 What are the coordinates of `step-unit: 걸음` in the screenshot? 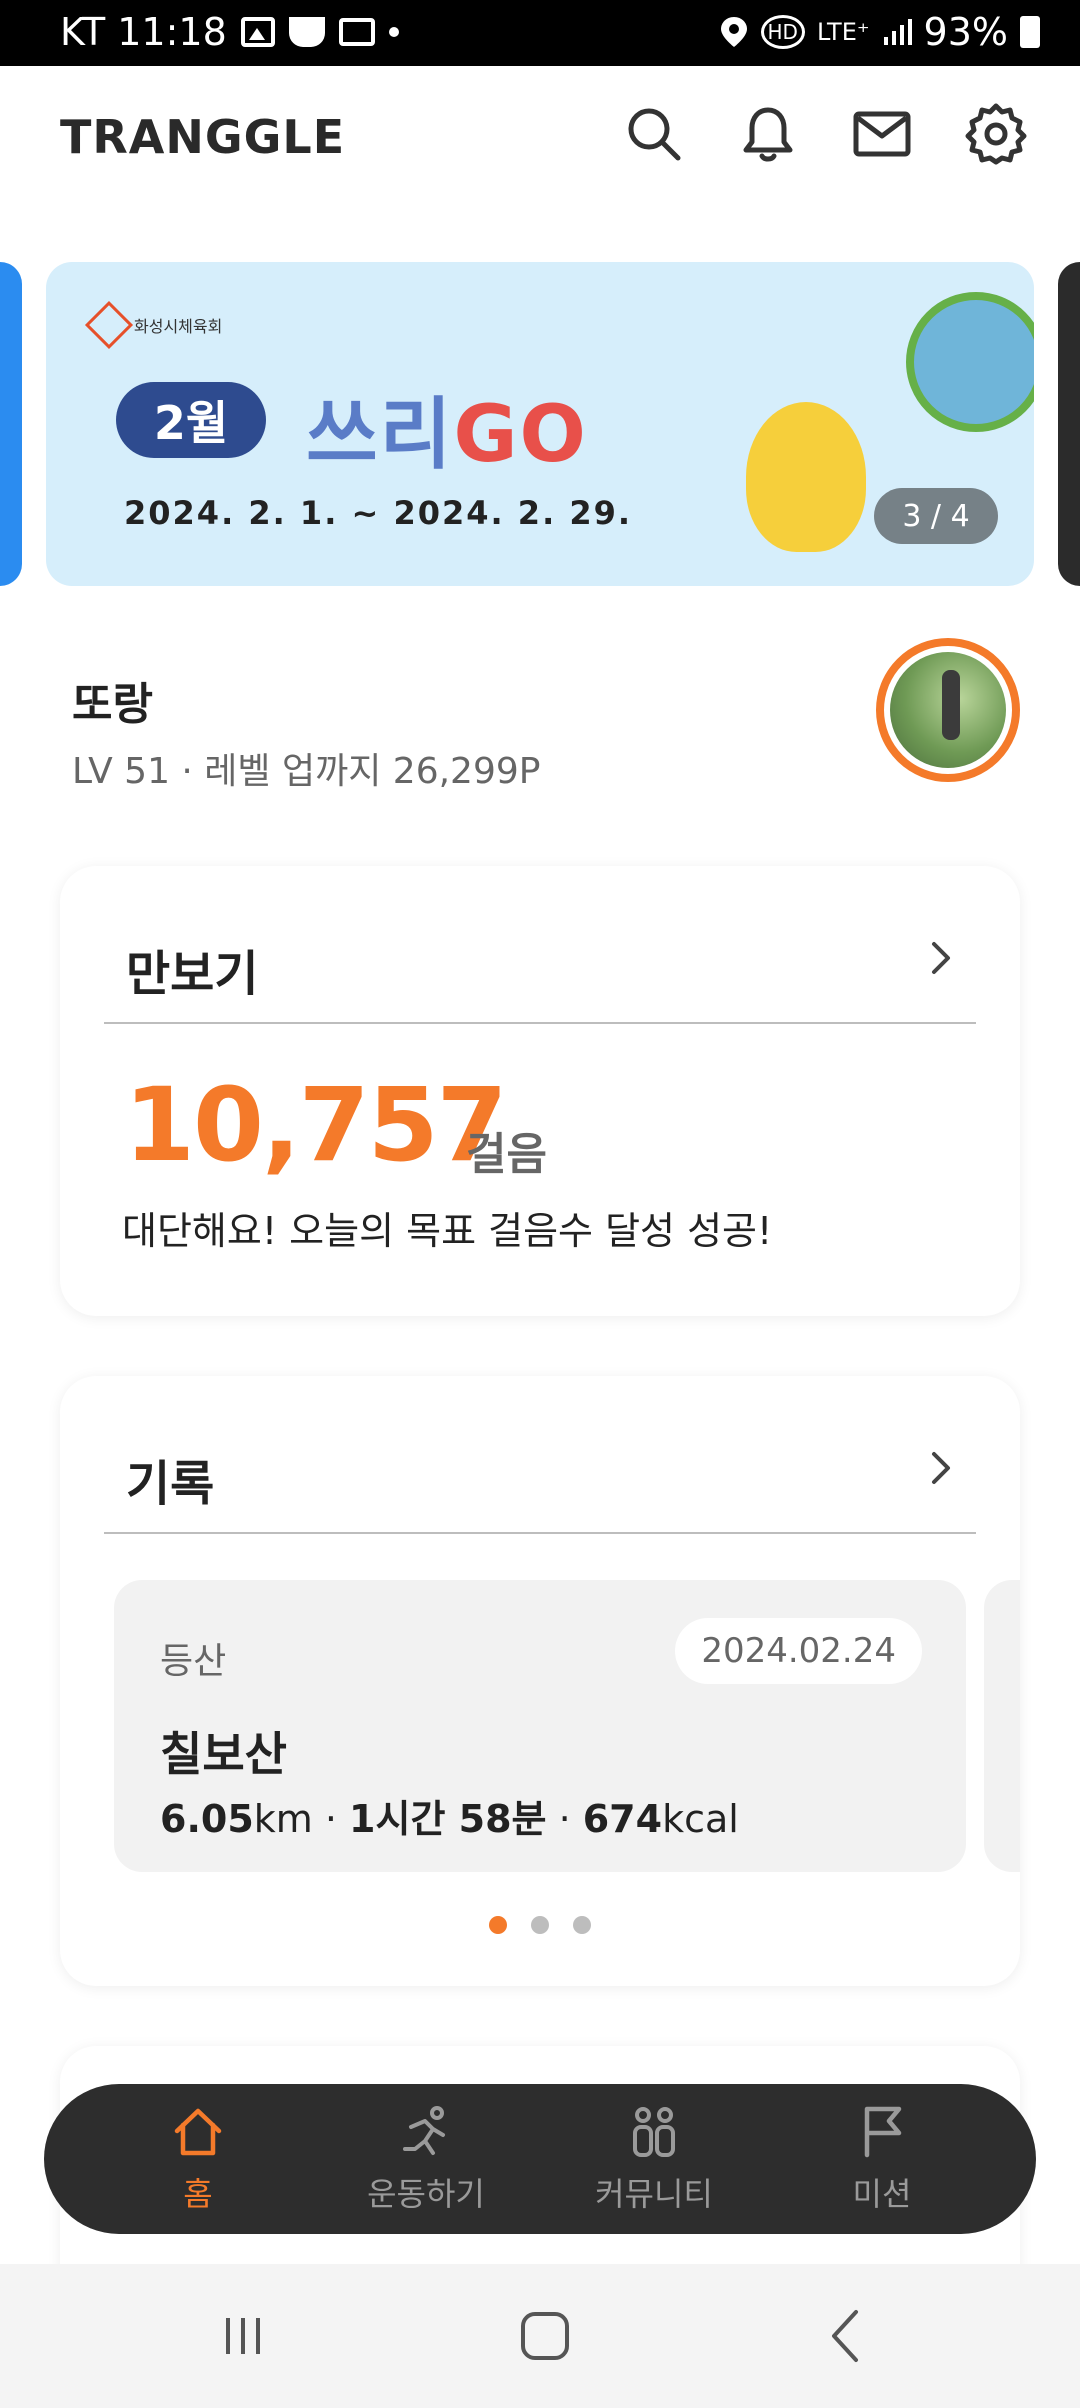 It's located at (506, 1154).